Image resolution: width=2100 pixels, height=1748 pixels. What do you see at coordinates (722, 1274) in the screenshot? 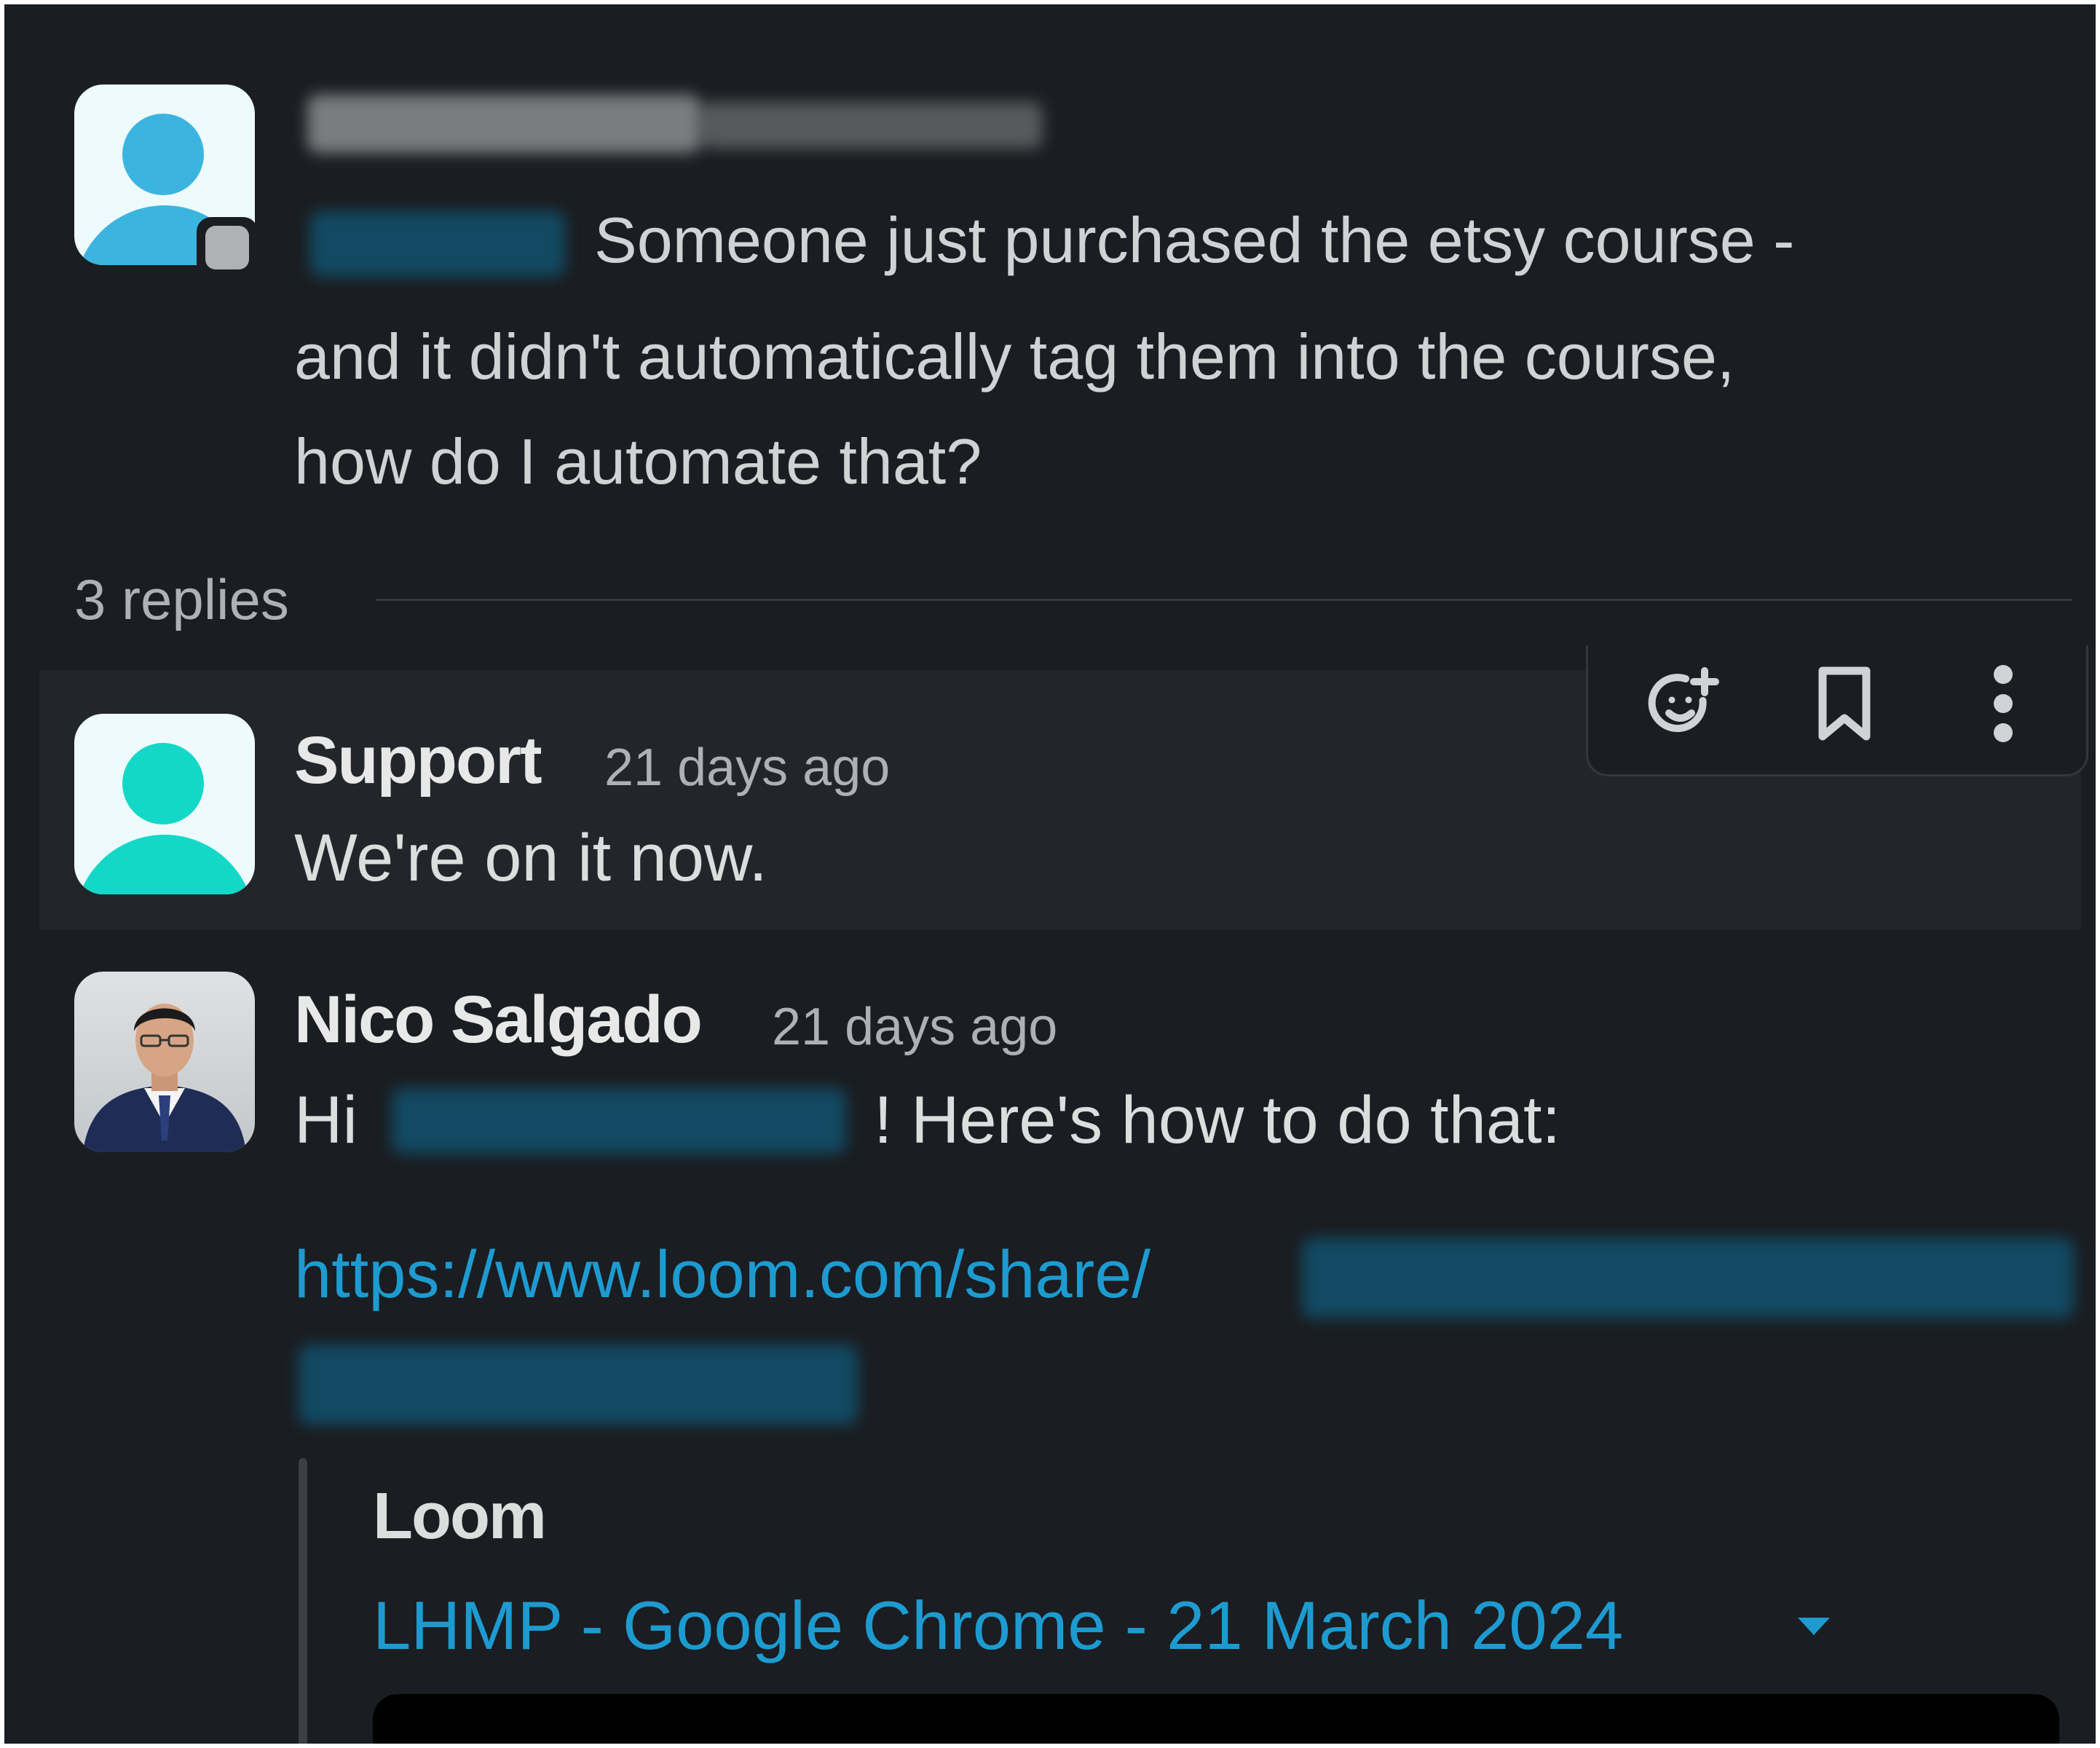
I see `loom-link: https://www.loom.com/share/` at bounding box center [722, 1274].